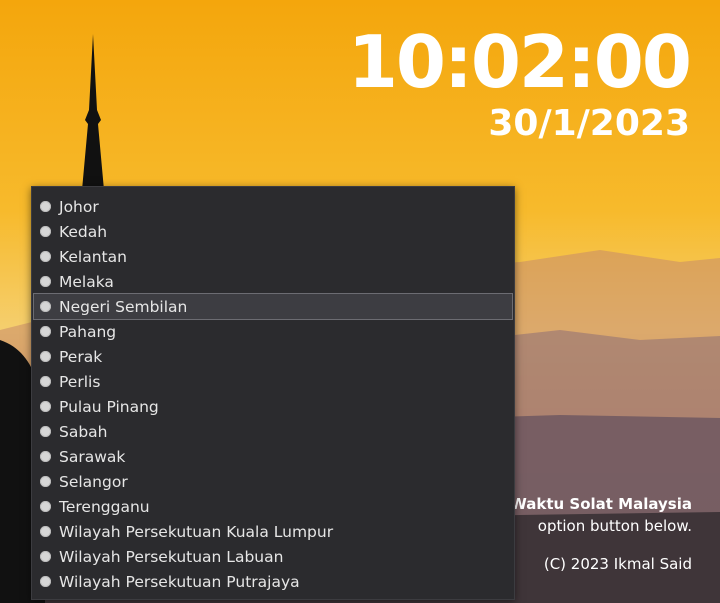 The width and height of the screenshot is (720, 603). I want to click on clock: 10:02:00 30/1/2023, so click(519, 81).